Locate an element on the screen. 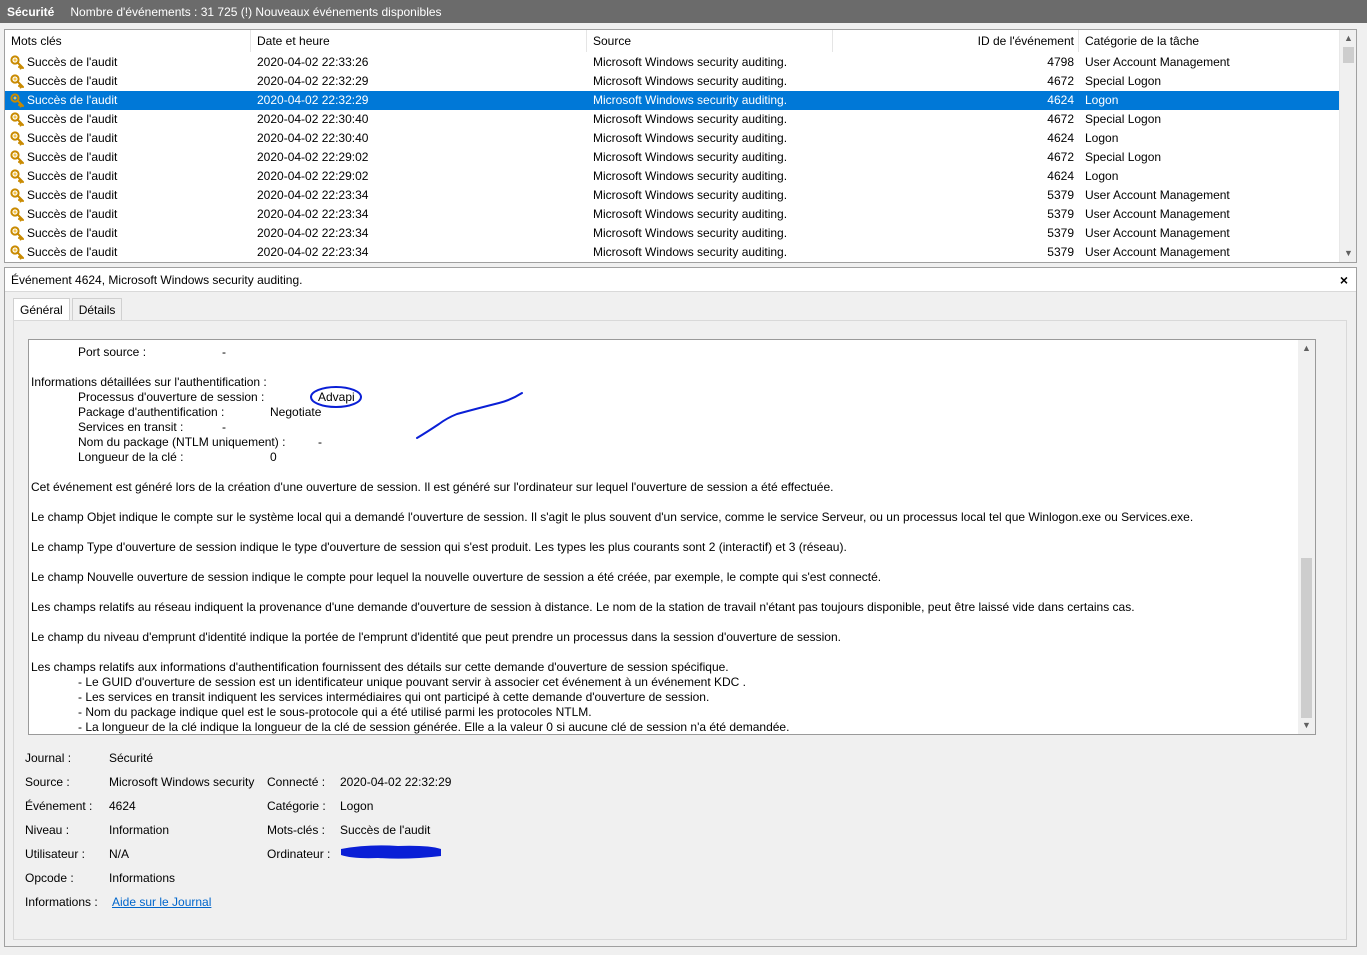 The width and height of the screenshot is (1367, 955). event-log-help-link: Aide sur le Journal is located at coordinates (161, 902).